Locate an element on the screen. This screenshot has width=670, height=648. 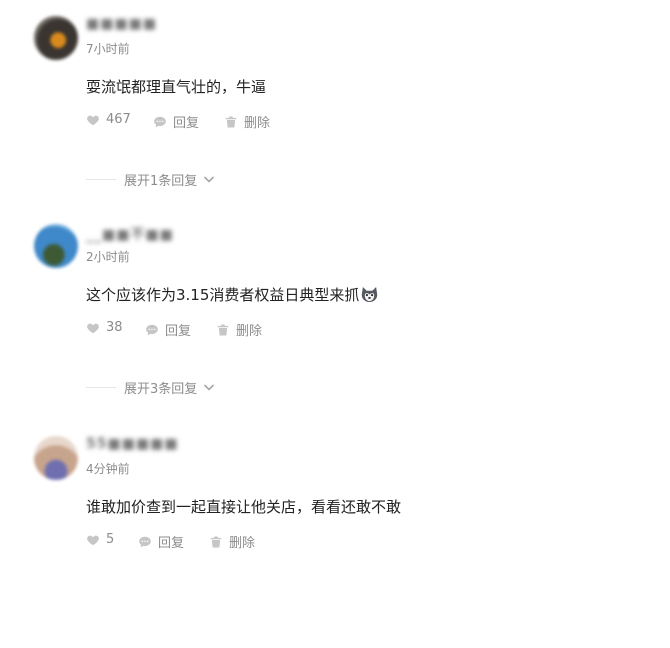
expand-replies-label: 展开1条回复 is located at coordinates (161, 181).